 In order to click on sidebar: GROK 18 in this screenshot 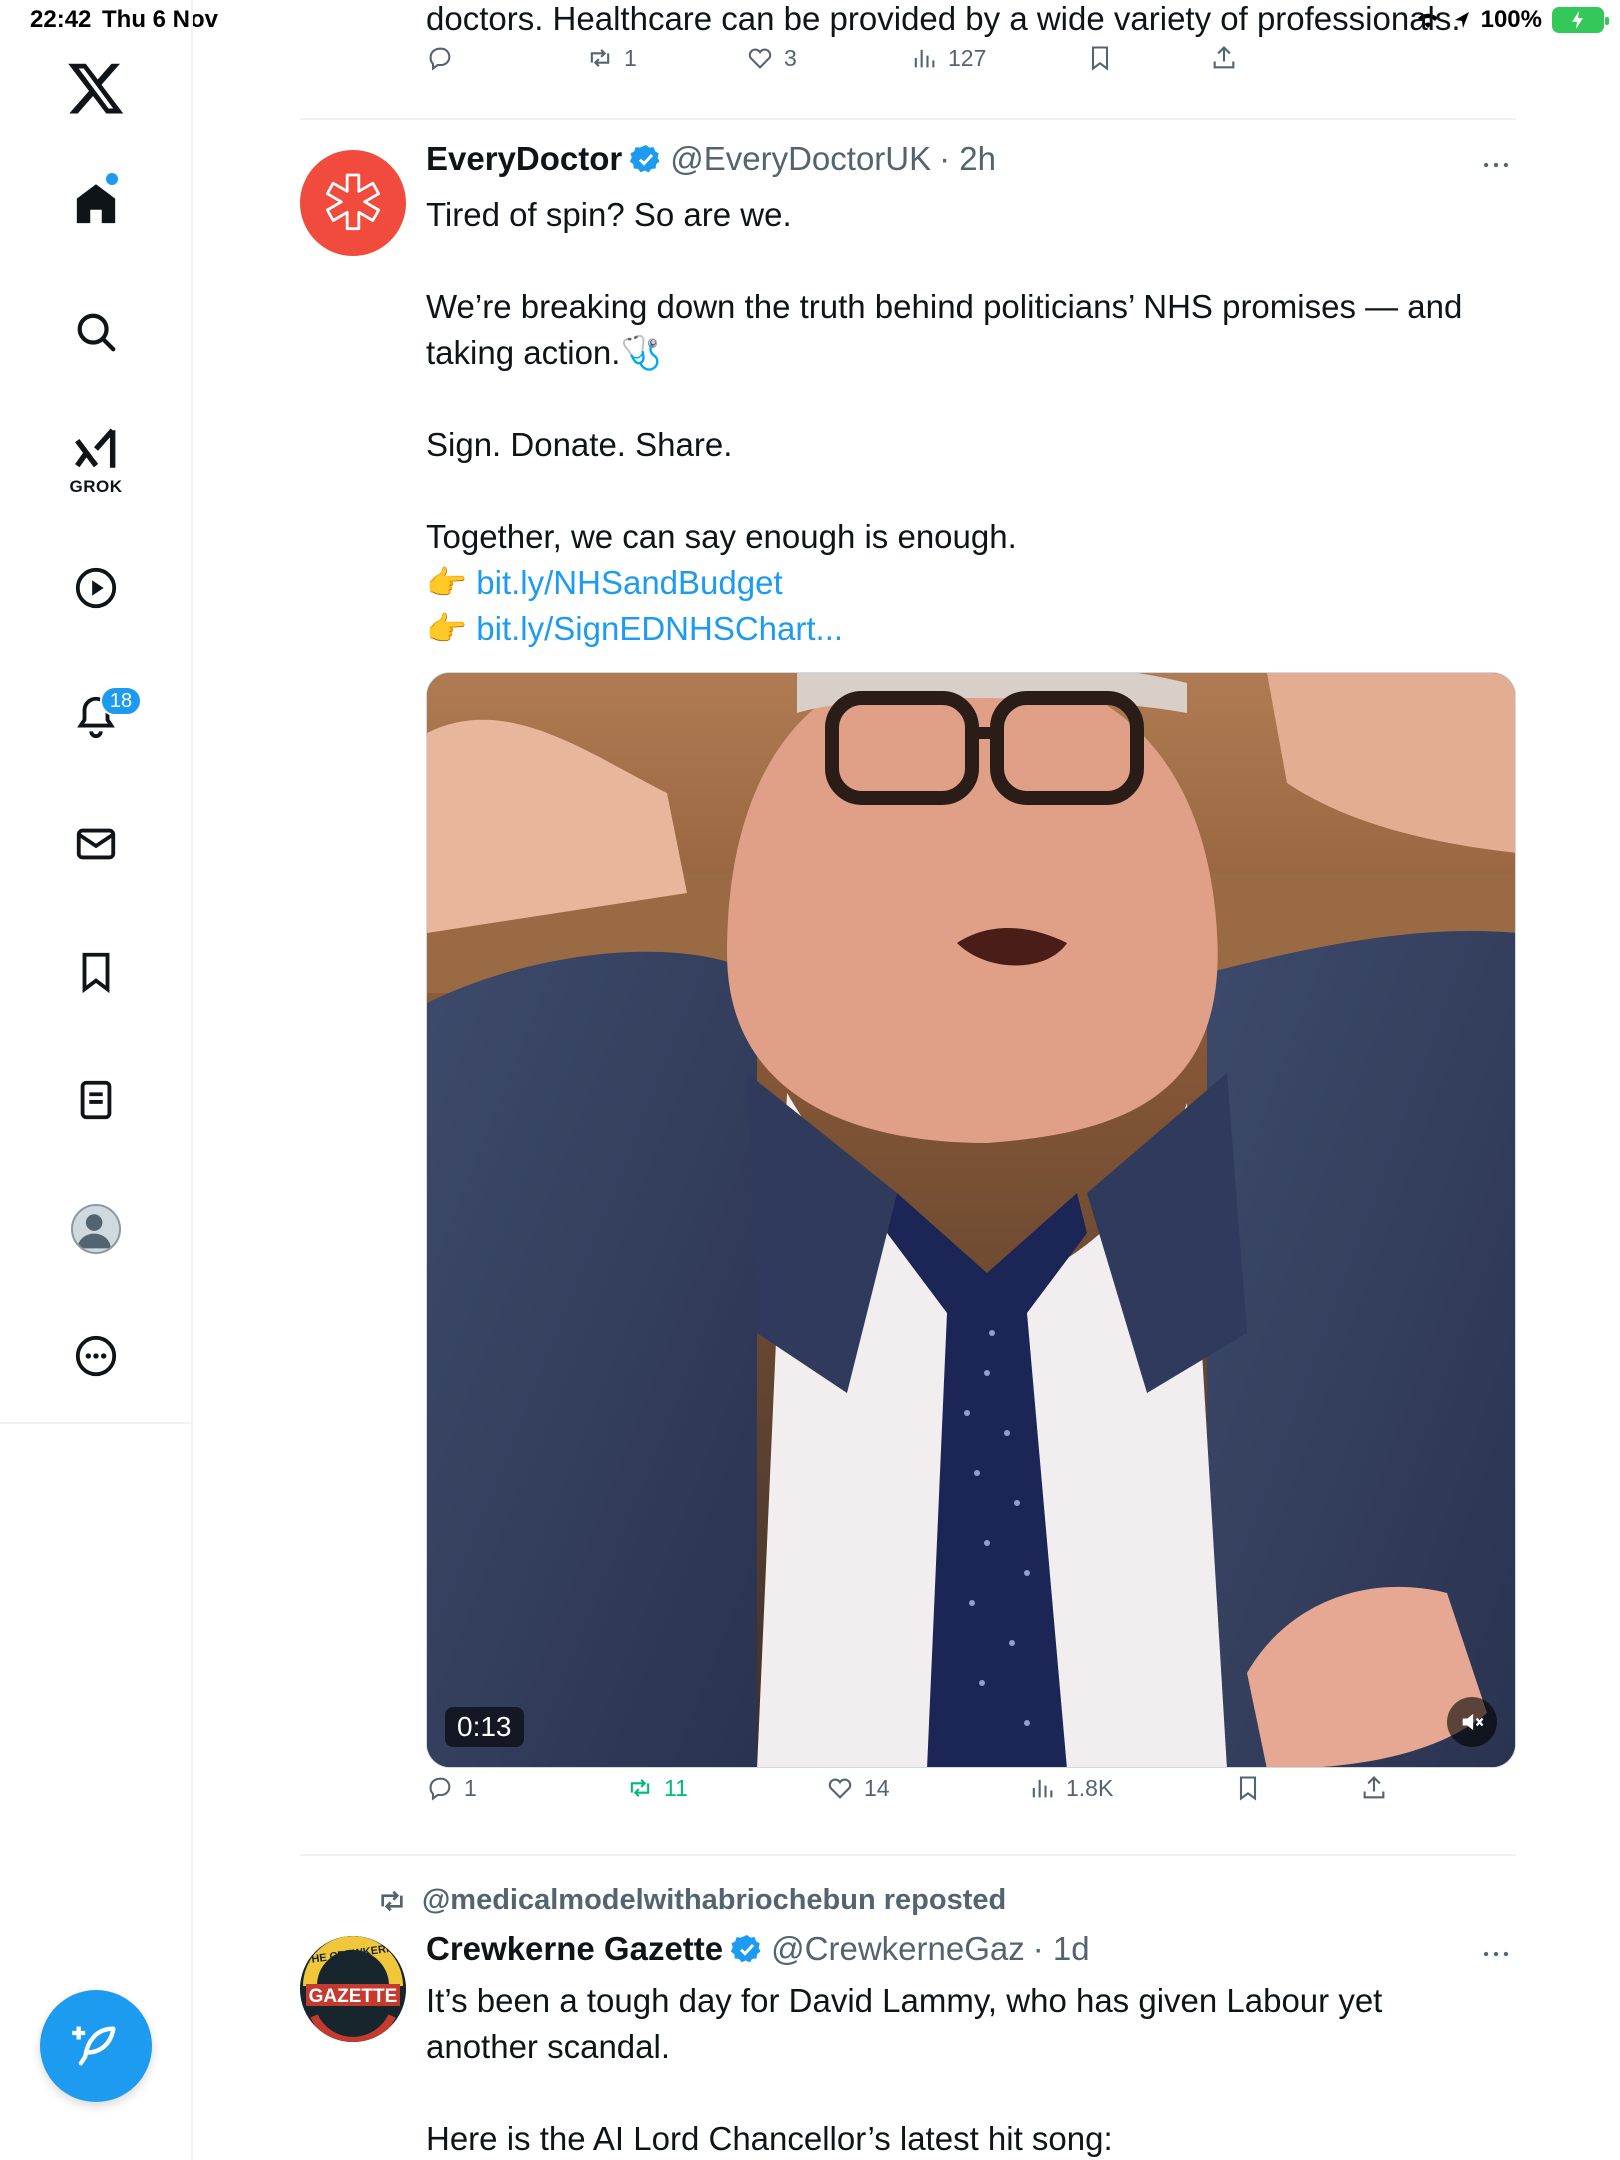, I will do `click(96, 1080)`.